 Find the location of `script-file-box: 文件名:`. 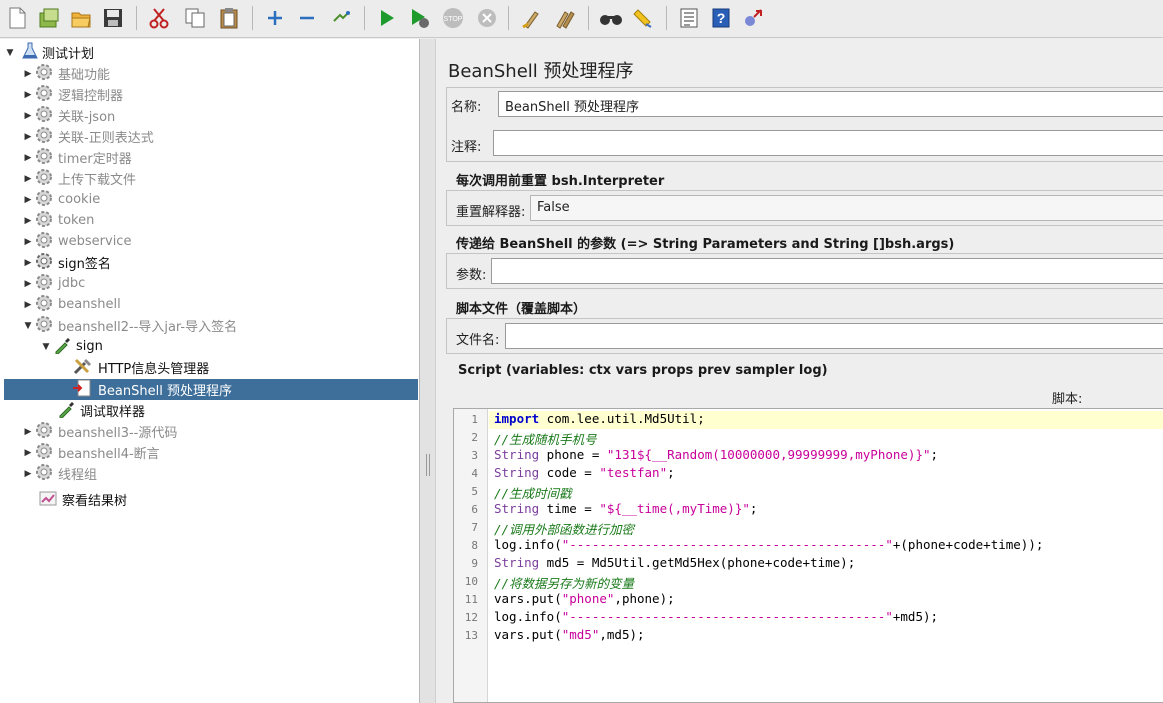

script-file-box: 文件名: is located at coordinates (804, 336).